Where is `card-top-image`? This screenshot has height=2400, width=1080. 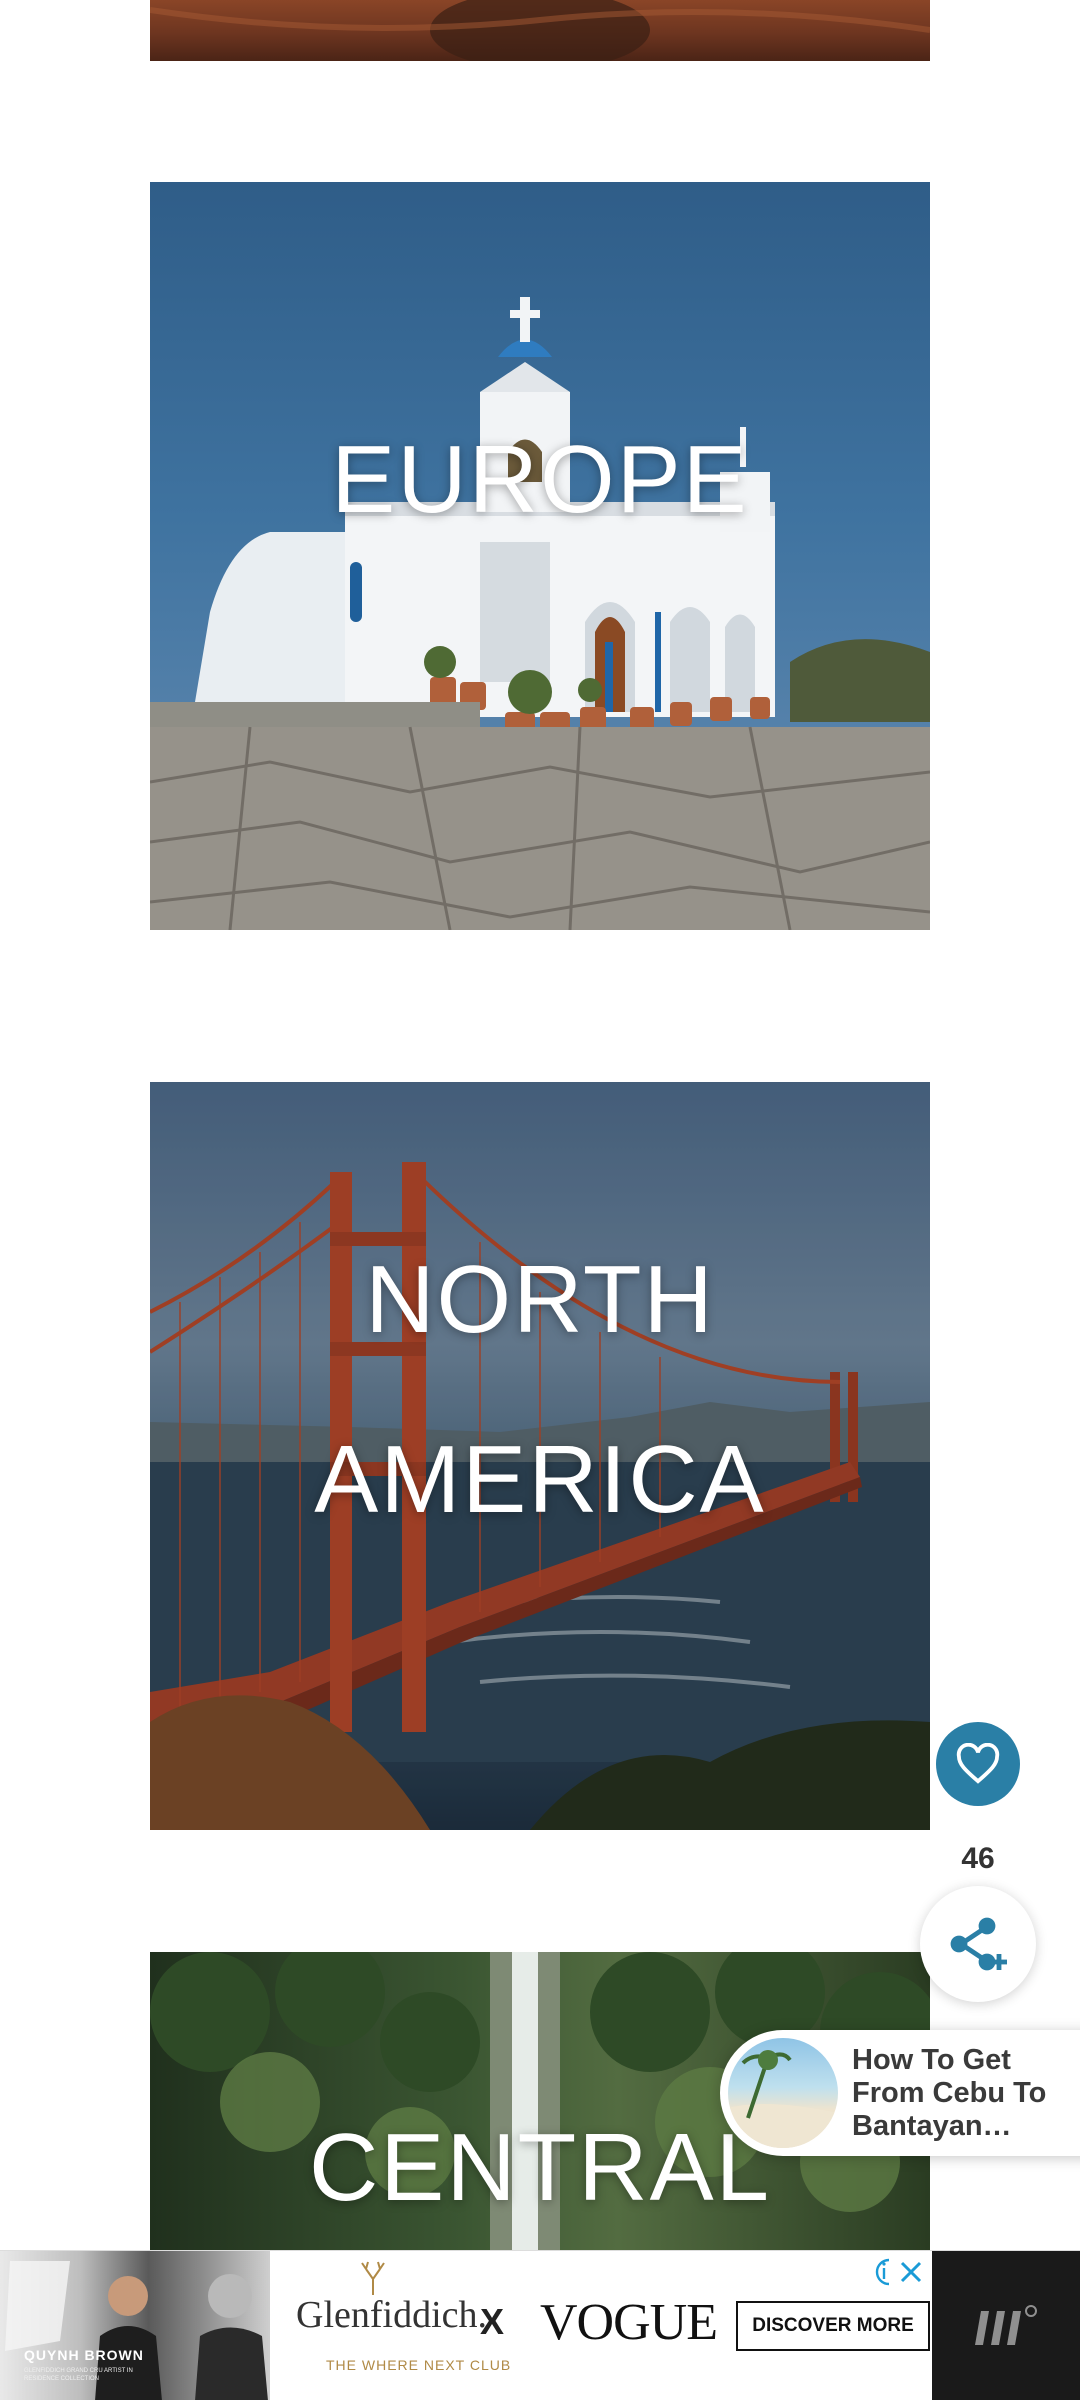
card-top-image is located at coordinates (540, 30).